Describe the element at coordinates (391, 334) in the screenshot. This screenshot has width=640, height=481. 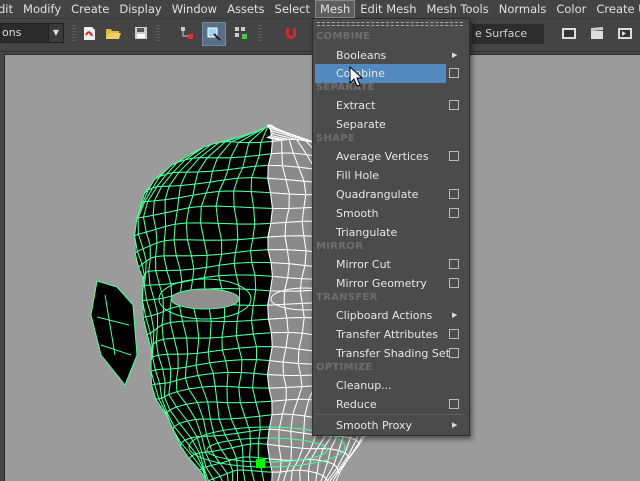
I see `menu-item-transfer-attributes: Transfer Attributes` at that location.